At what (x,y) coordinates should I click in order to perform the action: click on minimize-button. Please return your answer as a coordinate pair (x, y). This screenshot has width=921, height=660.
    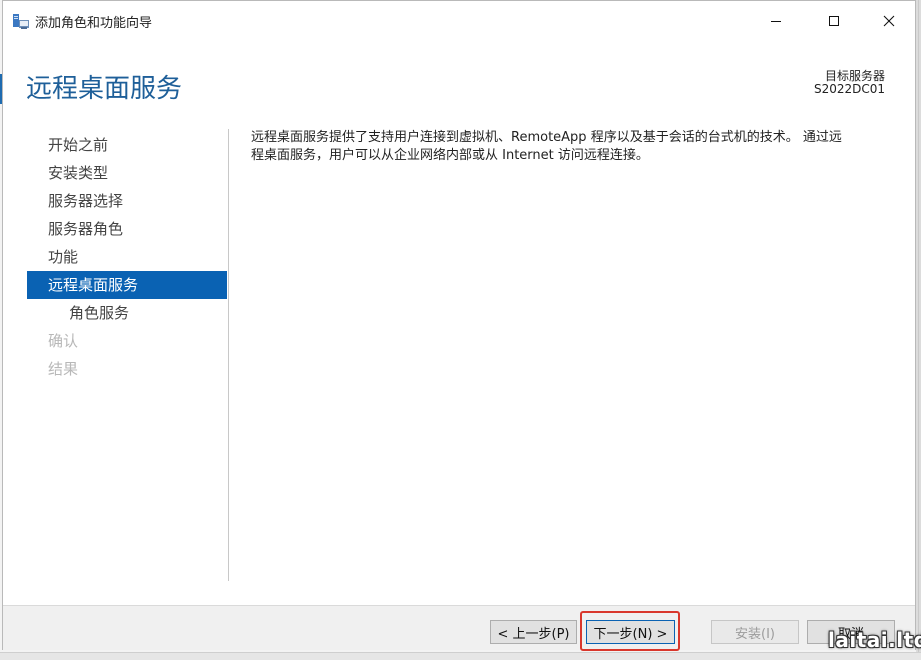
    Looking at the image, I should click on (776, 21).